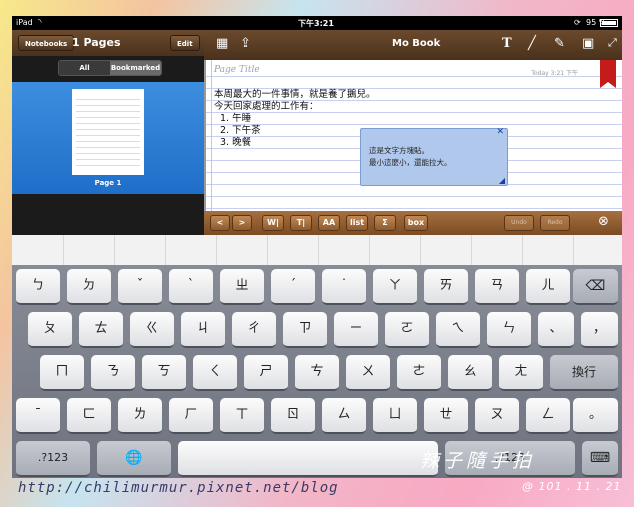 The image size is (634, 507). I want to click on key: ㄑ, so click(215, 373).